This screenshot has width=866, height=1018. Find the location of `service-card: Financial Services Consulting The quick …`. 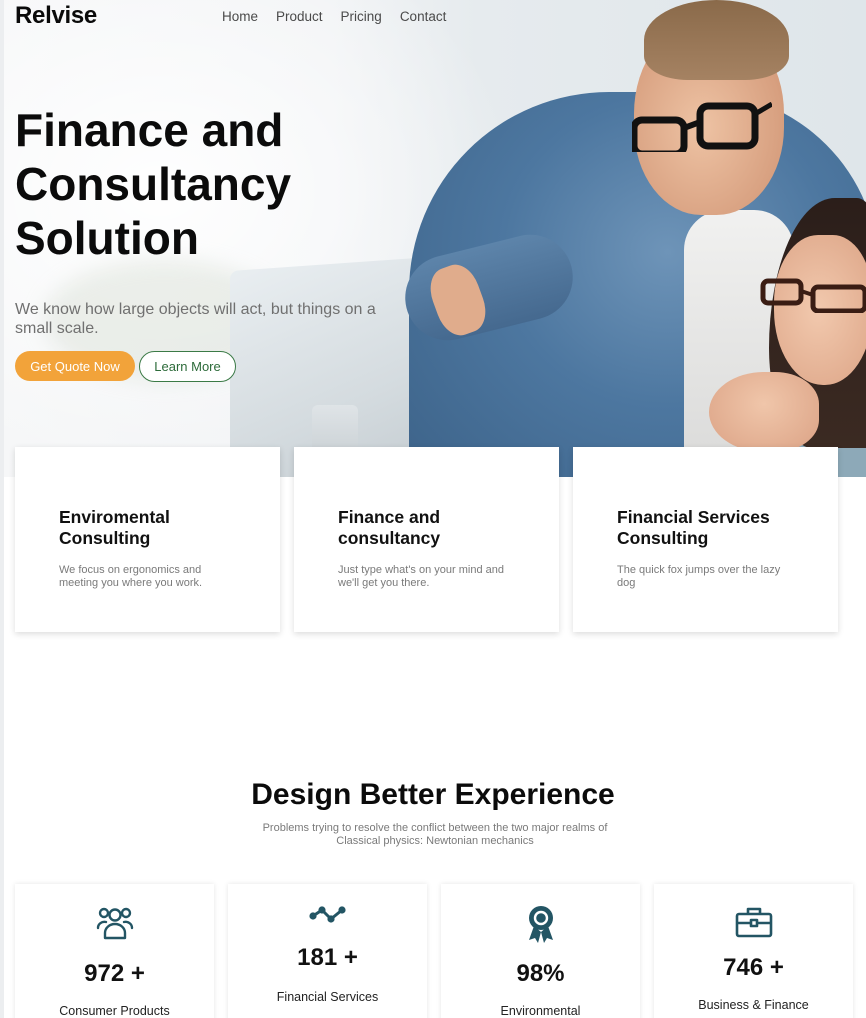

service-card: Financial Services Consulting The quick … is located at coordinates (705, 539).